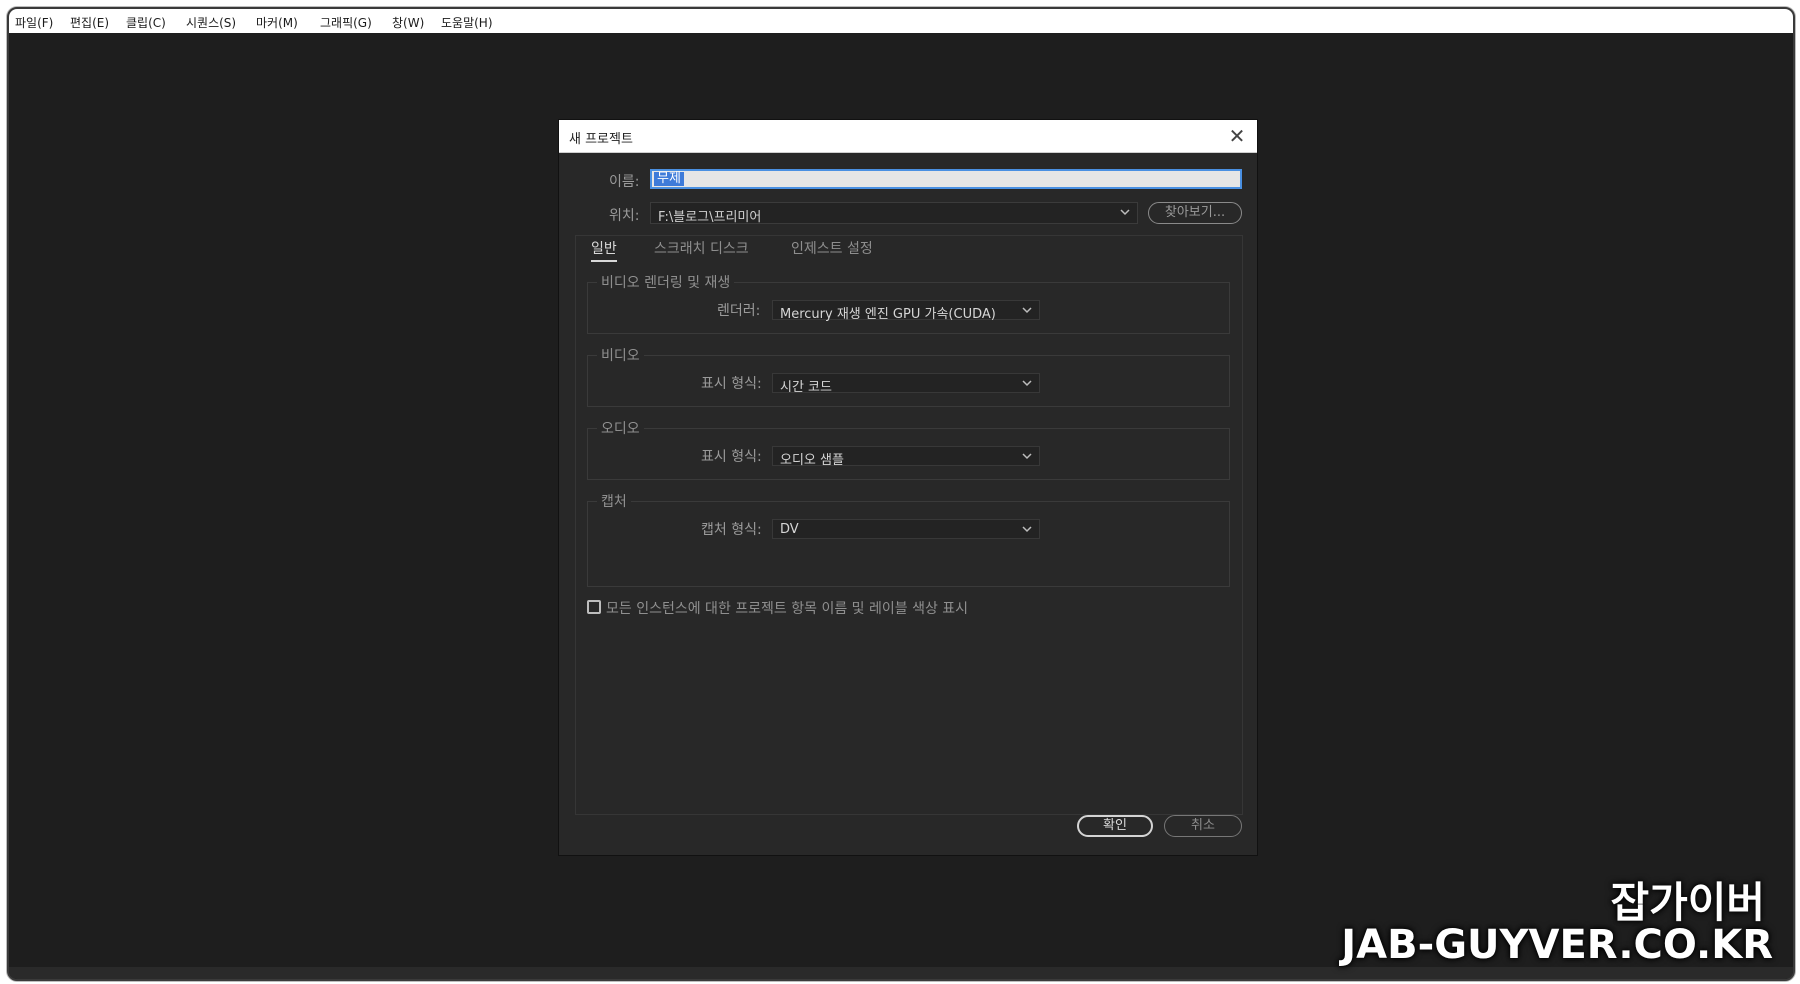  What do you see at coordinates (89, 22) in the screenshot?
I see `menu-edit: 편집(E)` at bounding box center [89, 22].